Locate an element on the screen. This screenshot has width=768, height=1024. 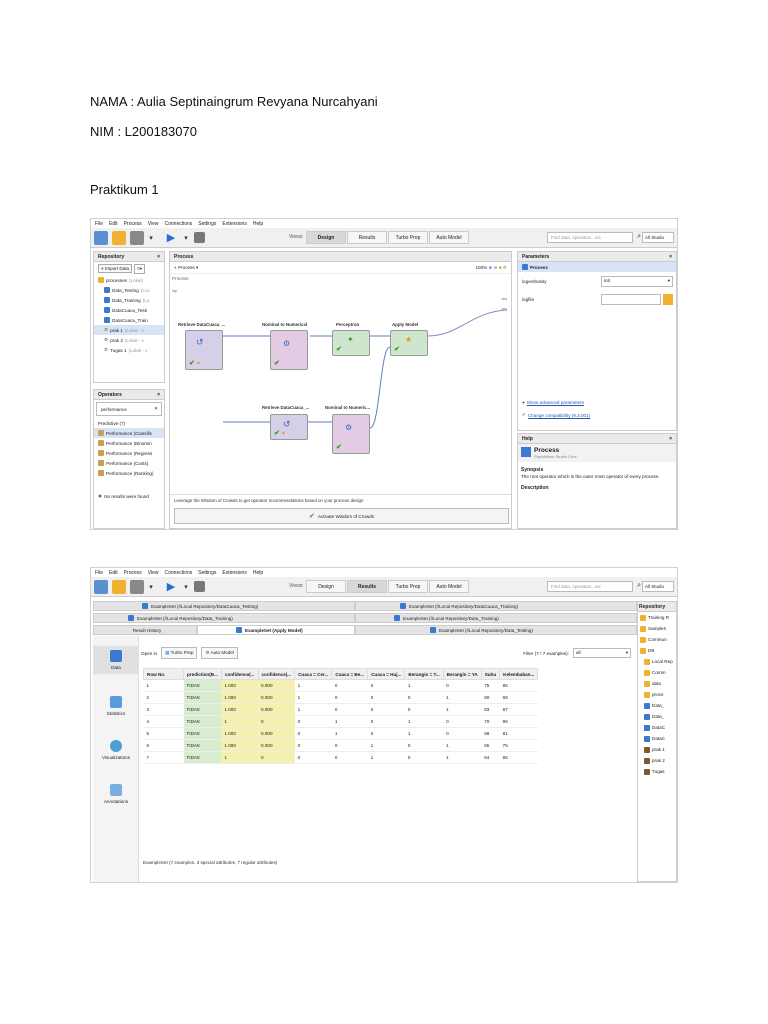
column-header: Row No. is located at coordinates (163, 674).